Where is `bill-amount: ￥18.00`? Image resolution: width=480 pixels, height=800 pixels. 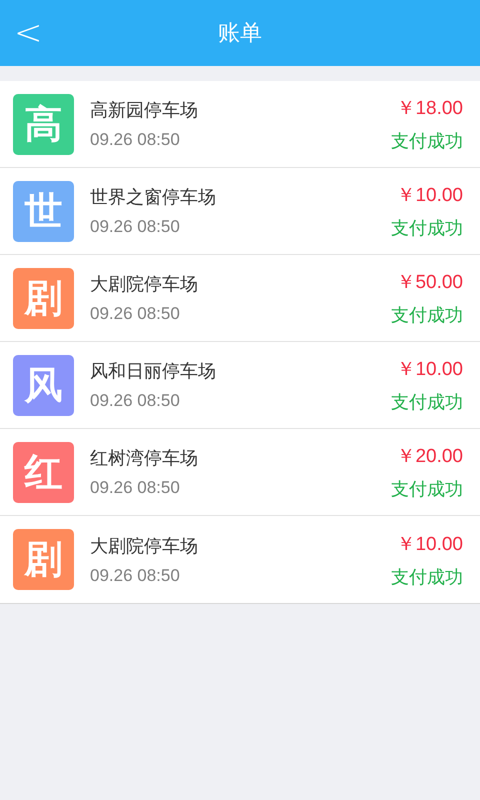
bill-amount: ￥18.00 is located at coordinates (429, 109).